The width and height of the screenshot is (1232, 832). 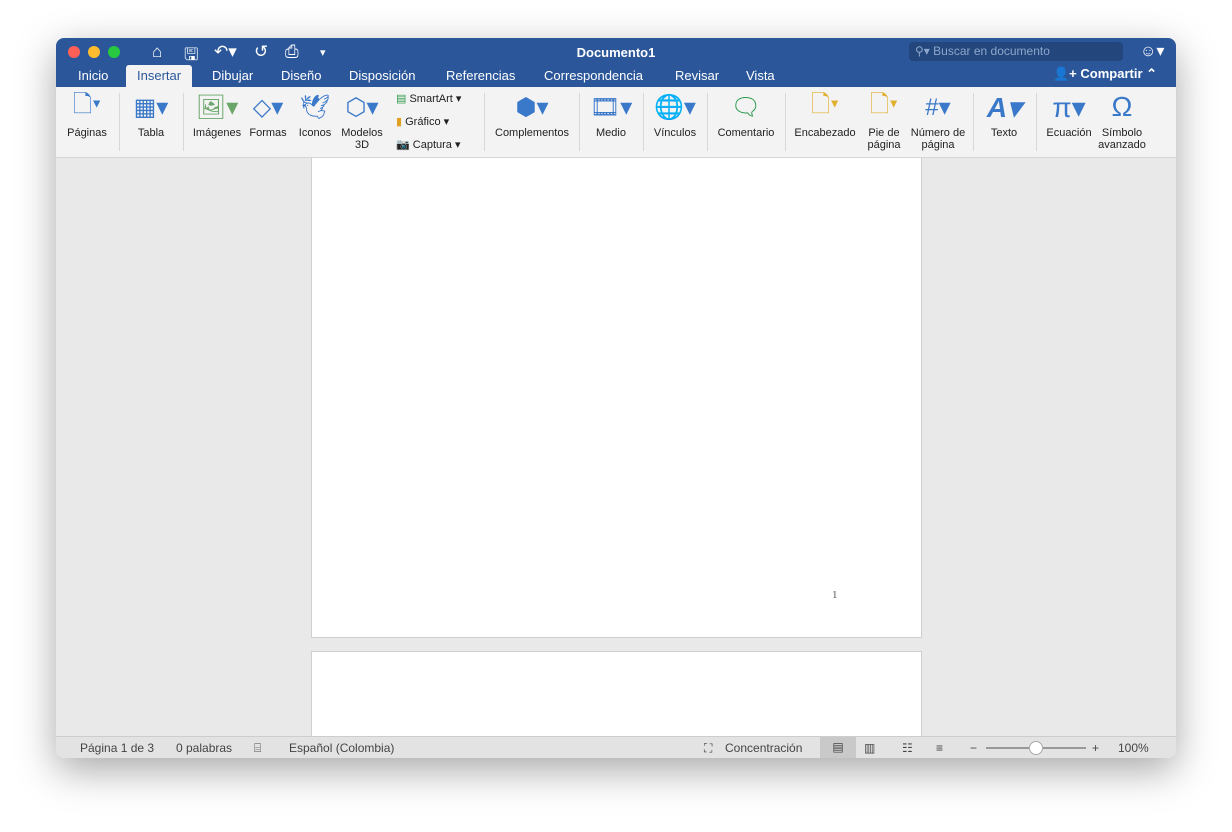 What do you see at coordinates (292, 52) in the screenshot?
I see `print-icon: ⎙` at bounding box center [292, 52].